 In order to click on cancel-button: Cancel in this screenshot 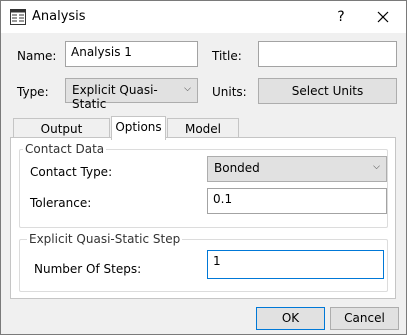, I will do `click(364, 318)`.